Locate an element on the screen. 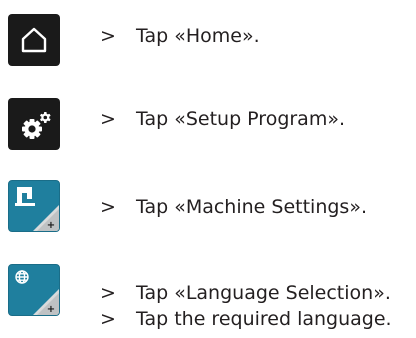 This screenshot has width=416, height=338. step-machine-settings: > Tap «Machine Settings». is located at coordinates (233, 207).